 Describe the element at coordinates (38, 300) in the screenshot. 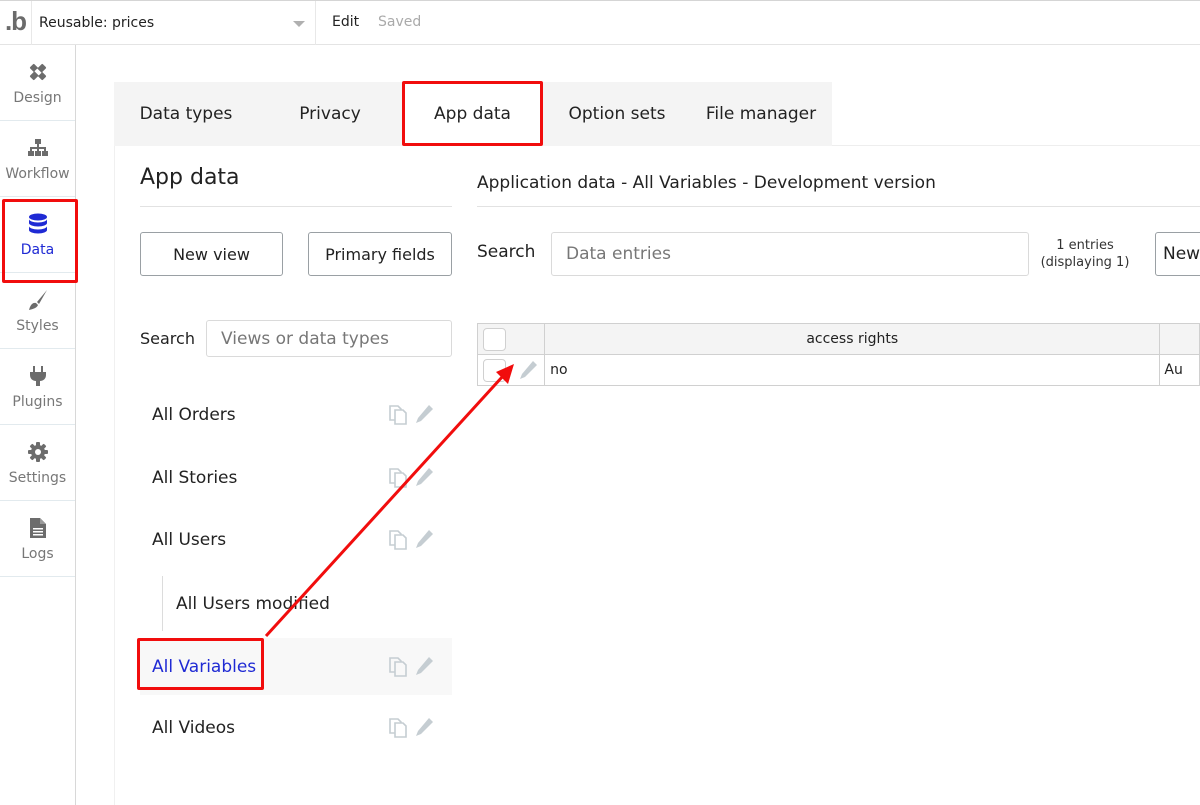

I see `brush-icon` at that location.